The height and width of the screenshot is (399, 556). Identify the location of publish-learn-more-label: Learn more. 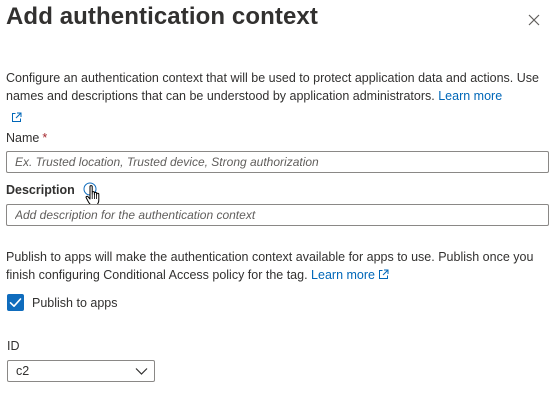
(343, 275).